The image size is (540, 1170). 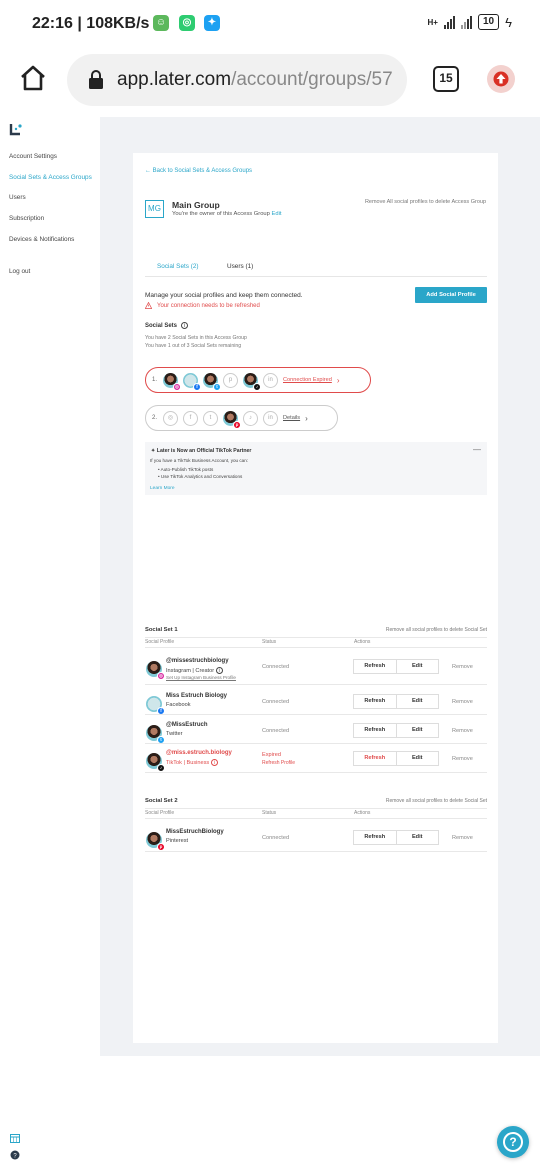 I want to click on col-actions: Actions, so click(x=362, y=813).